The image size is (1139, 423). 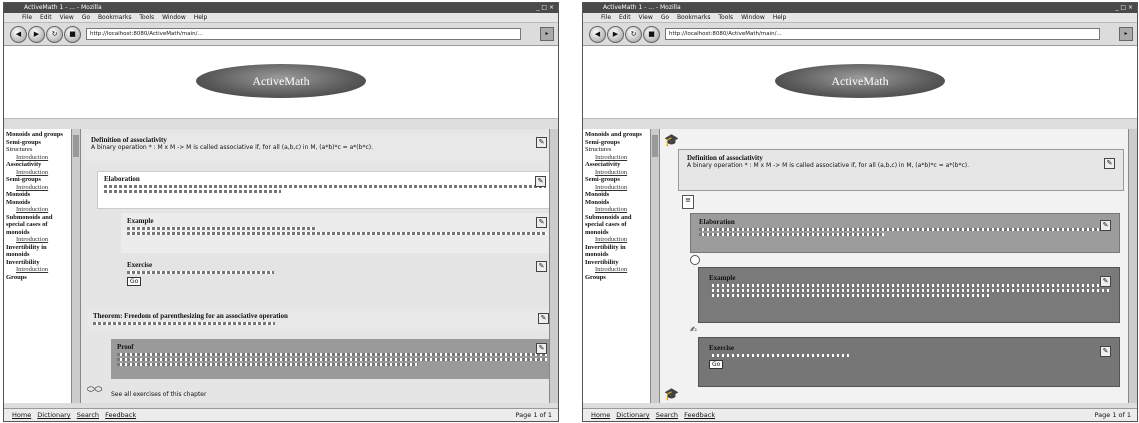 What do you see at coordinates (695, 260) in the screenshot?
I see `bulb-icon` at bounding box center [695, 260].